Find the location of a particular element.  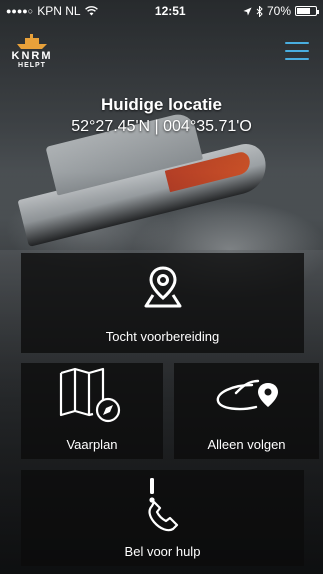

map-pin-icon is located at coordinates (163, 287).